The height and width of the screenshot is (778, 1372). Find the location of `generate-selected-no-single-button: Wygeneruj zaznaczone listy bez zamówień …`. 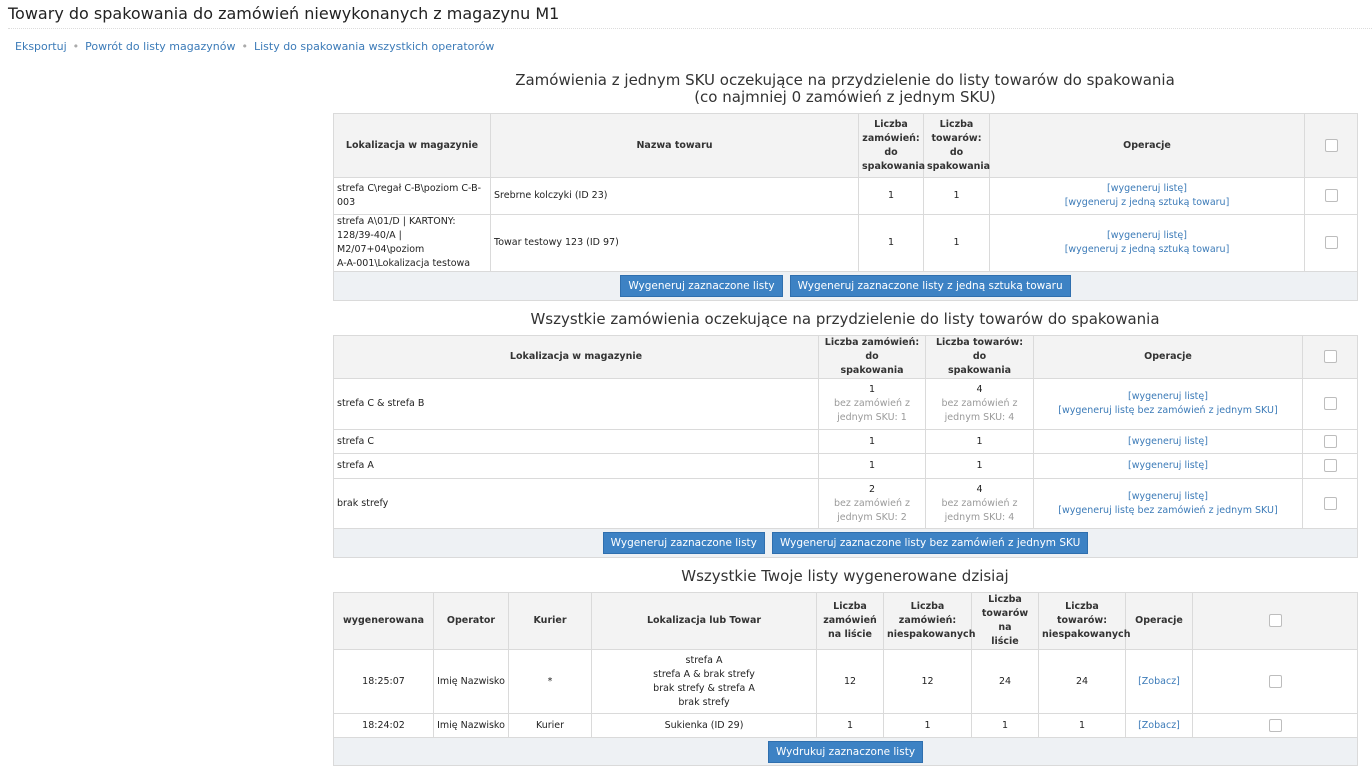

generate-selected-no-single-button: Wygeneruj zaznaczone listy bez zamówień … is located at coordinates (930, 543).